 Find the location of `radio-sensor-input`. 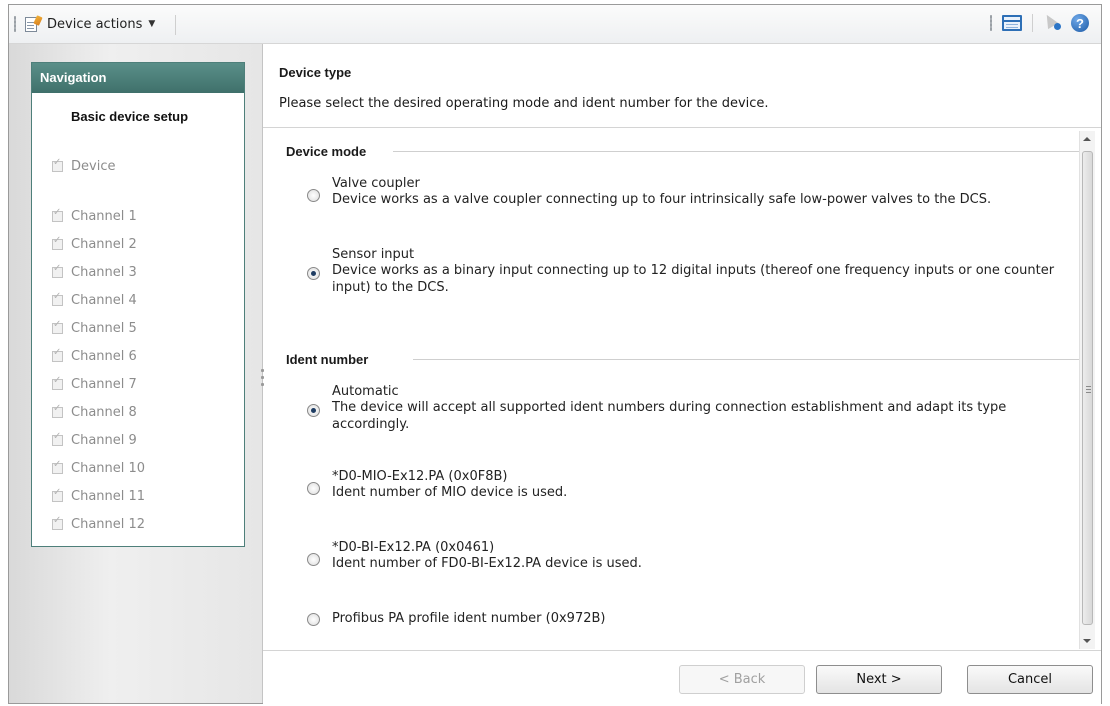

radio-sensor-input is located at coordinates (313, 273).